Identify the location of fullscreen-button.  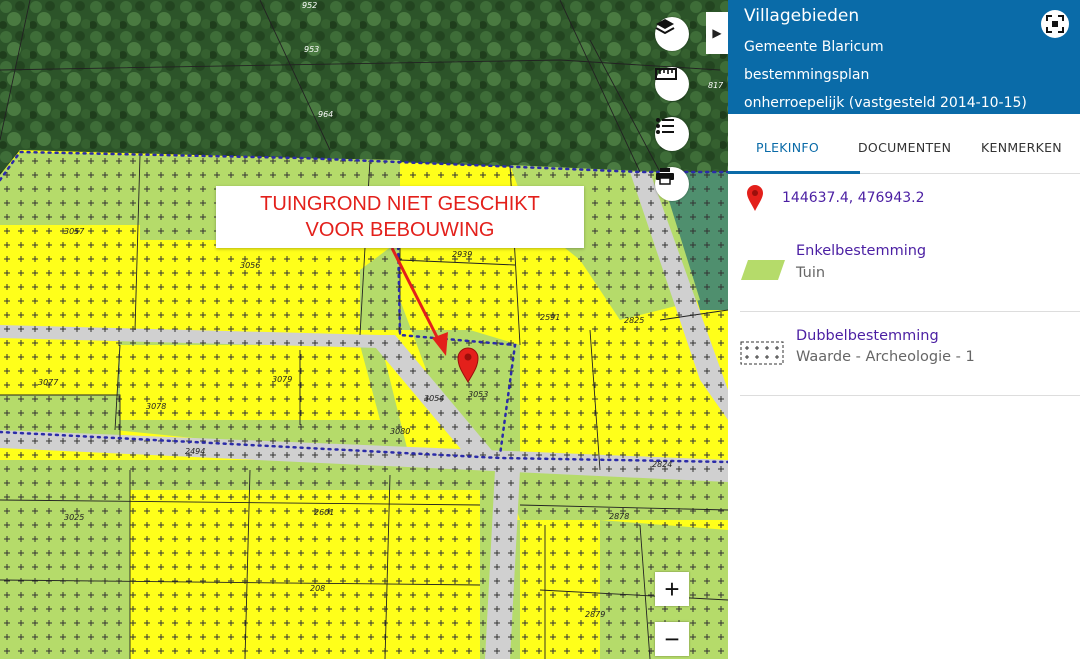
(1055, 24).